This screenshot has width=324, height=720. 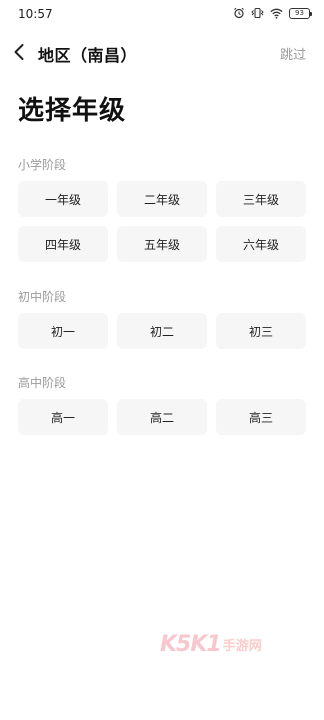 What do you see at coordinates (261, 244) in the screenshot?
I see `grade-button: 六年级` at bounding box center [261, 244].